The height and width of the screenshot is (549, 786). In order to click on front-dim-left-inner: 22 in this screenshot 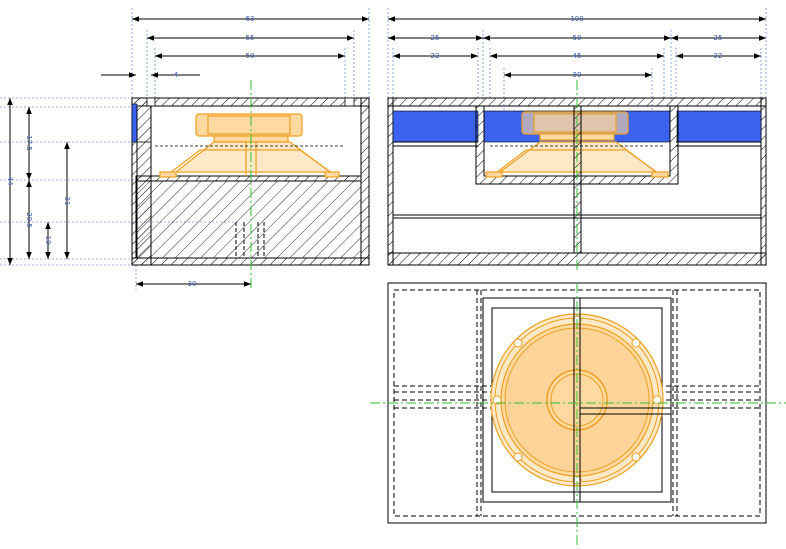, I will do `click(435, 56)`.